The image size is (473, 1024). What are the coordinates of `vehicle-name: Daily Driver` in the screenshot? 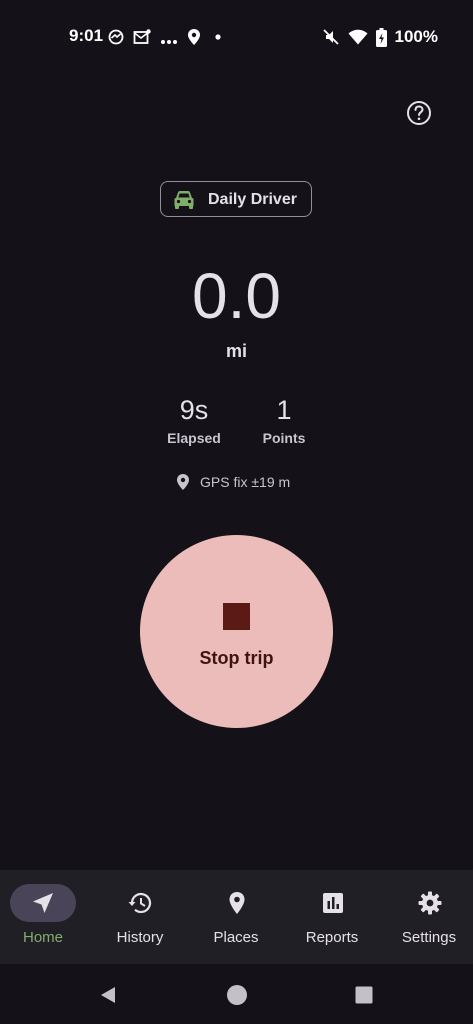 It's located at (252, 199).